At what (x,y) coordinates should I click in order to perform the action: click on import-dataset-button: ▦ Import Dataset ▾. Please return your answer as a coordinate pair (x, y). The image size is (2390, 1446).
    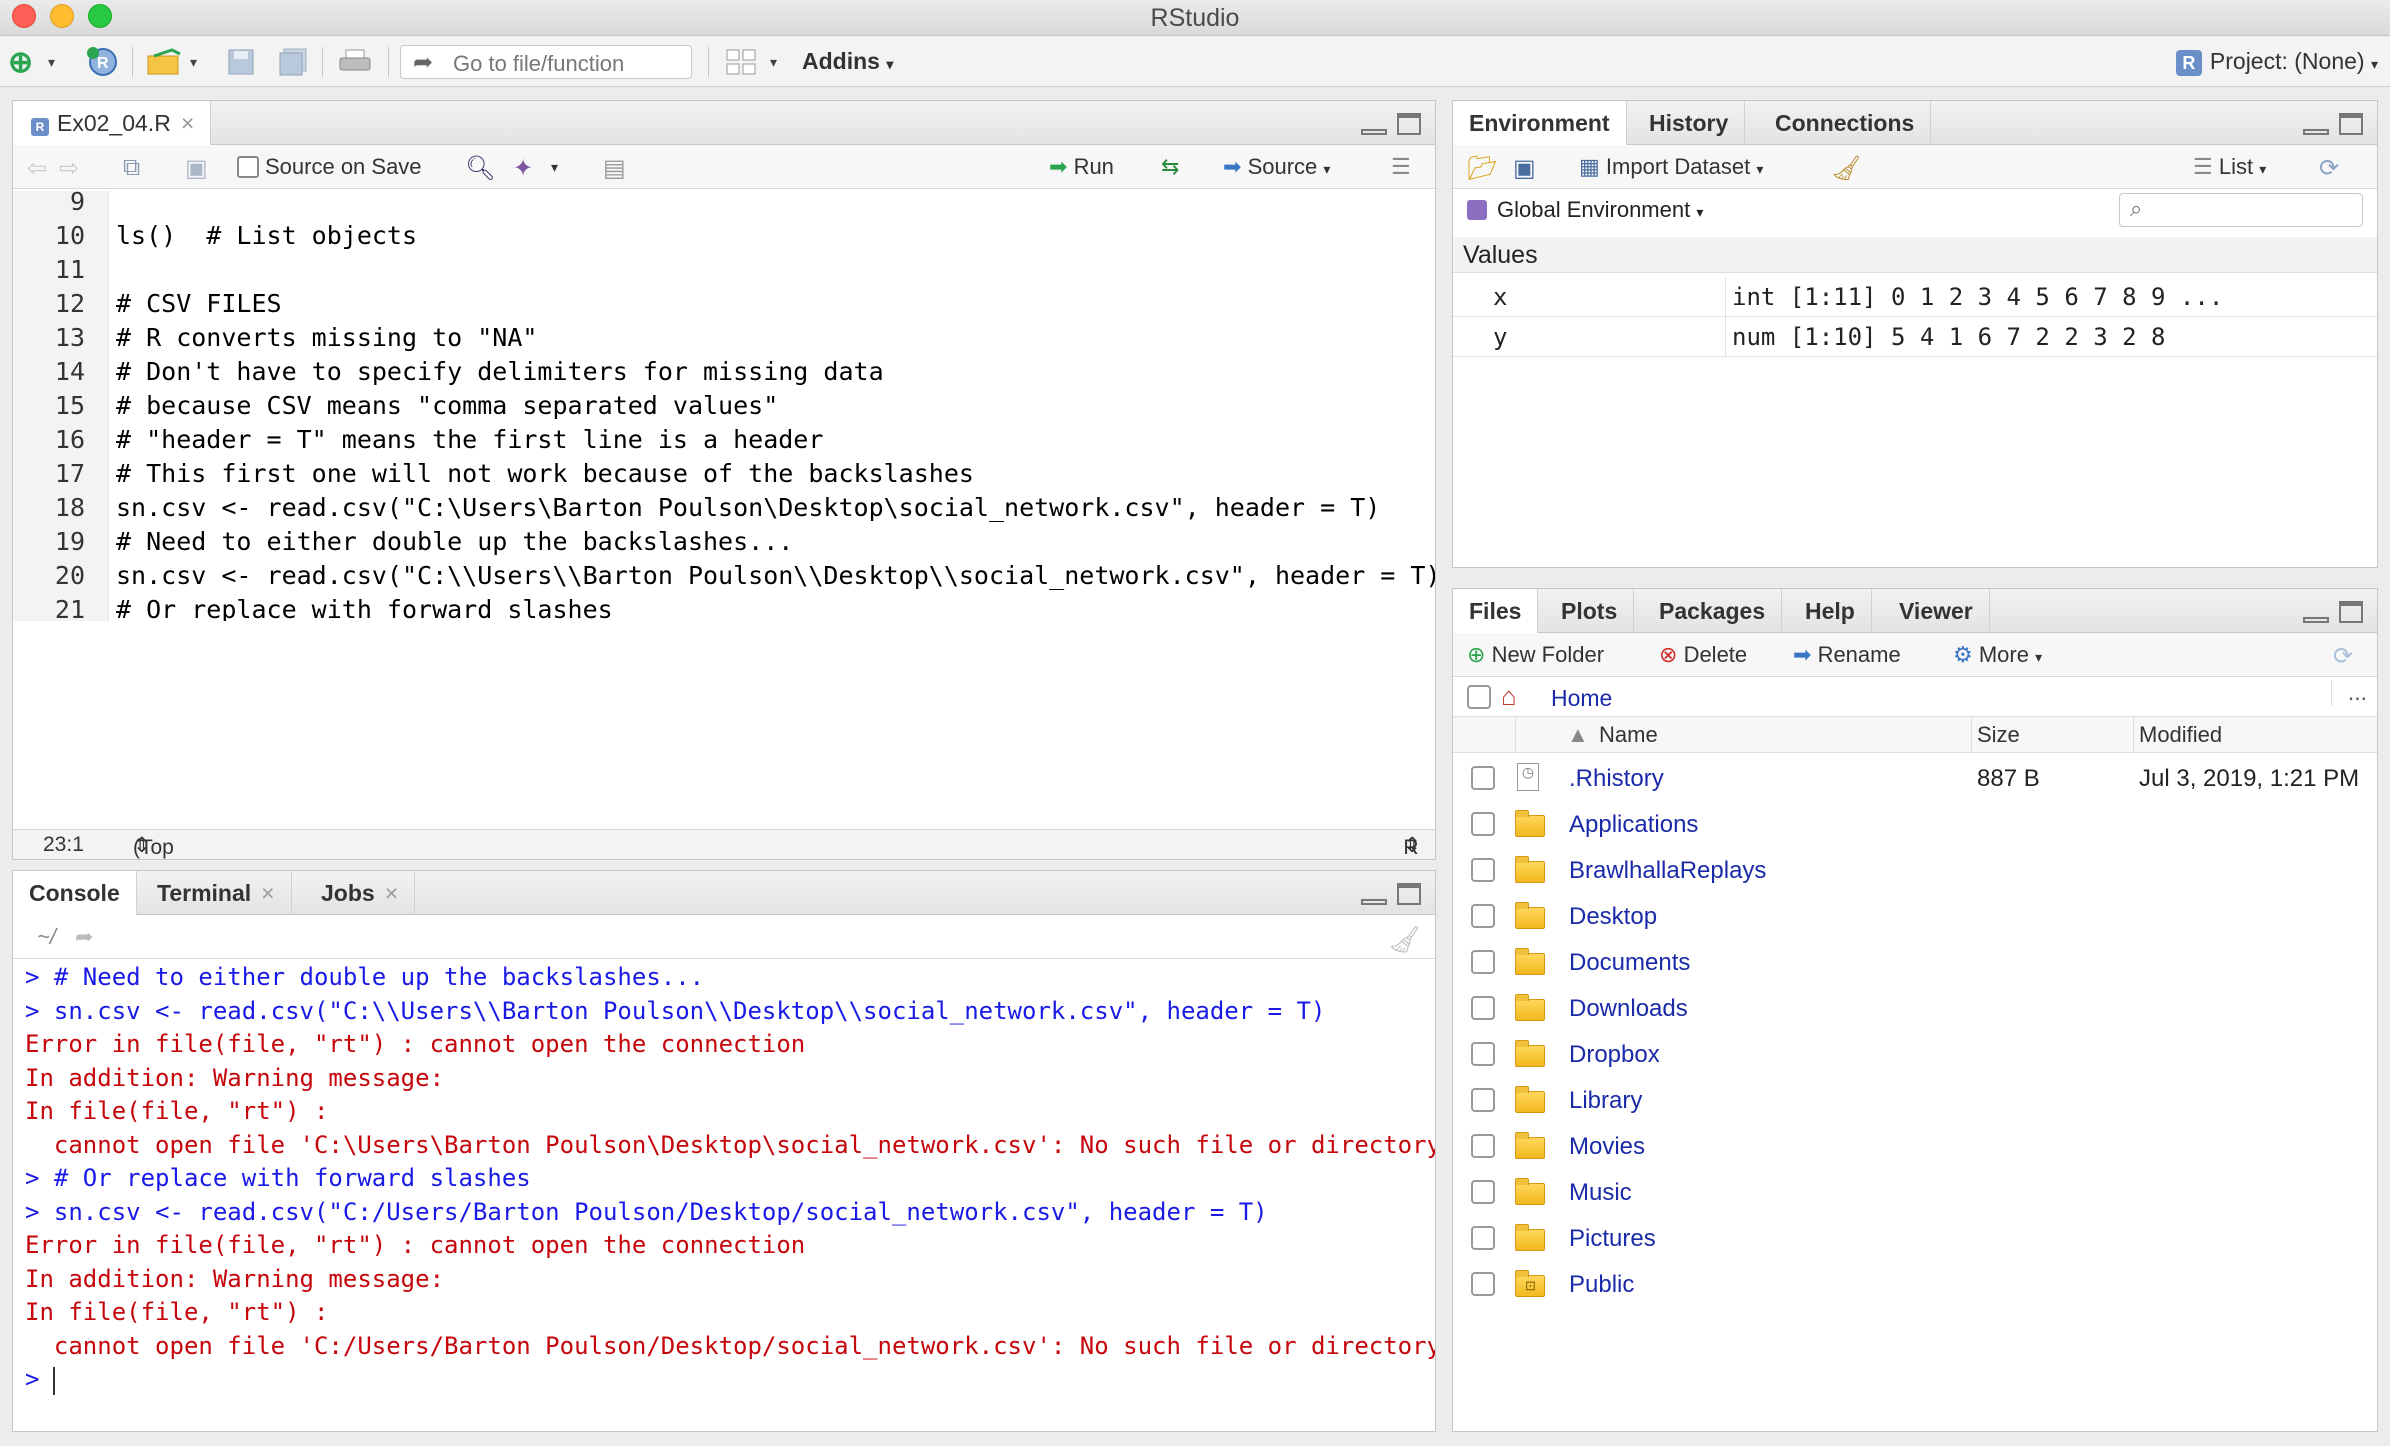
    Looking at the image, I should click on (1671, 167).